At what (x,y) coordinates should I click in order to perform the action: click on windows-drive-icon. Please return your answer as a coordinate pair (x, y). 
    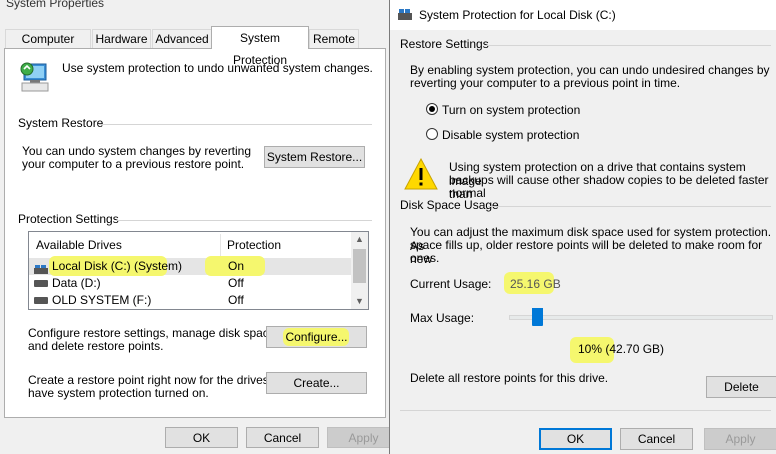
    Looking at the image, I should click on (41, 268).